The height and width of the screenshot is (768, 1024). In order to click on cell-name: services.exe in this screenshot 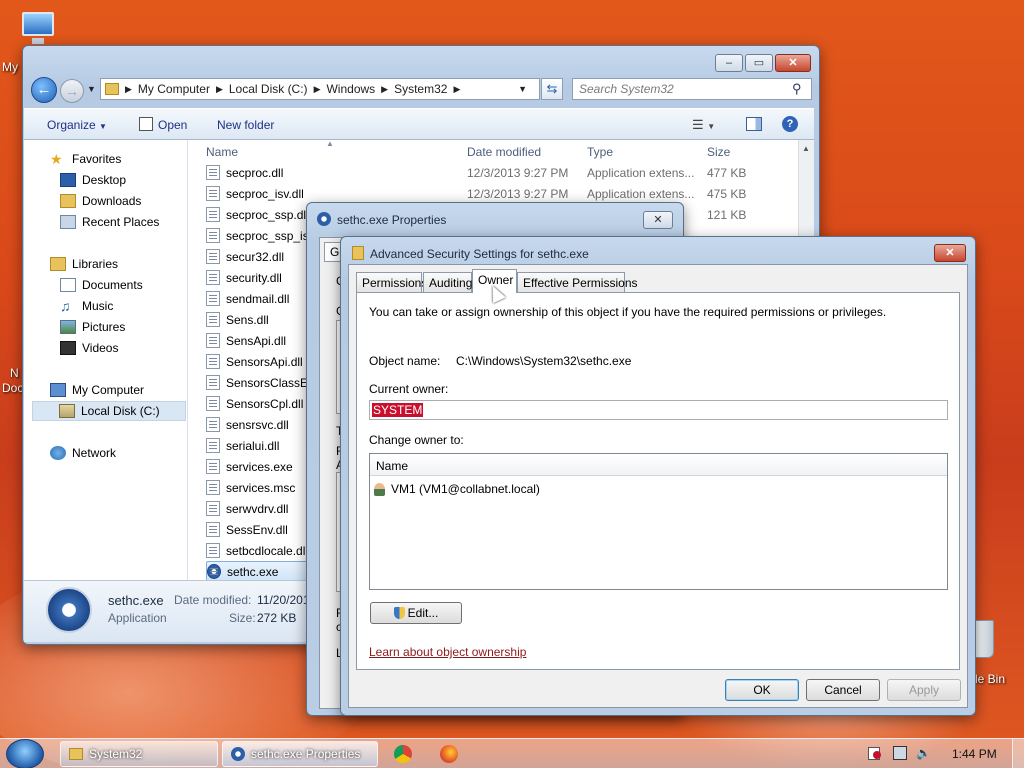, I will do `click(259, 466)`.